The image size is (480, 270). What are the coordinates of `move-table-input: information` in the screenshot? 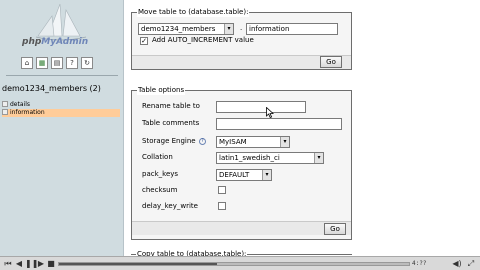 It's located at (292, 29).